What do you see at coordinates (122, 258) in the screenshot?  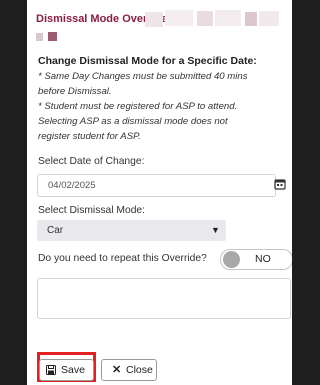 I see `repeat-question: Do you need to repeat this Override?` at bounding box center [122, 258].